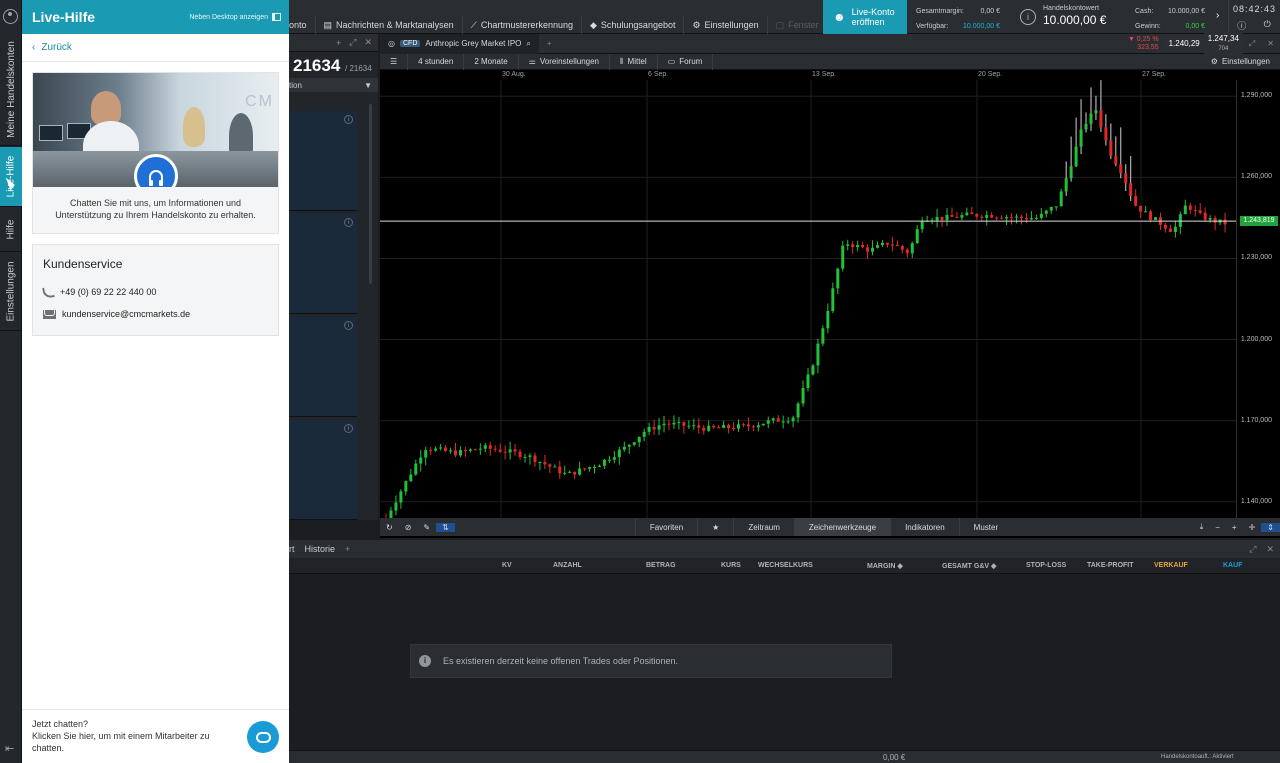  I want to click on interval-select: 4 stunden, so click(436, 61).